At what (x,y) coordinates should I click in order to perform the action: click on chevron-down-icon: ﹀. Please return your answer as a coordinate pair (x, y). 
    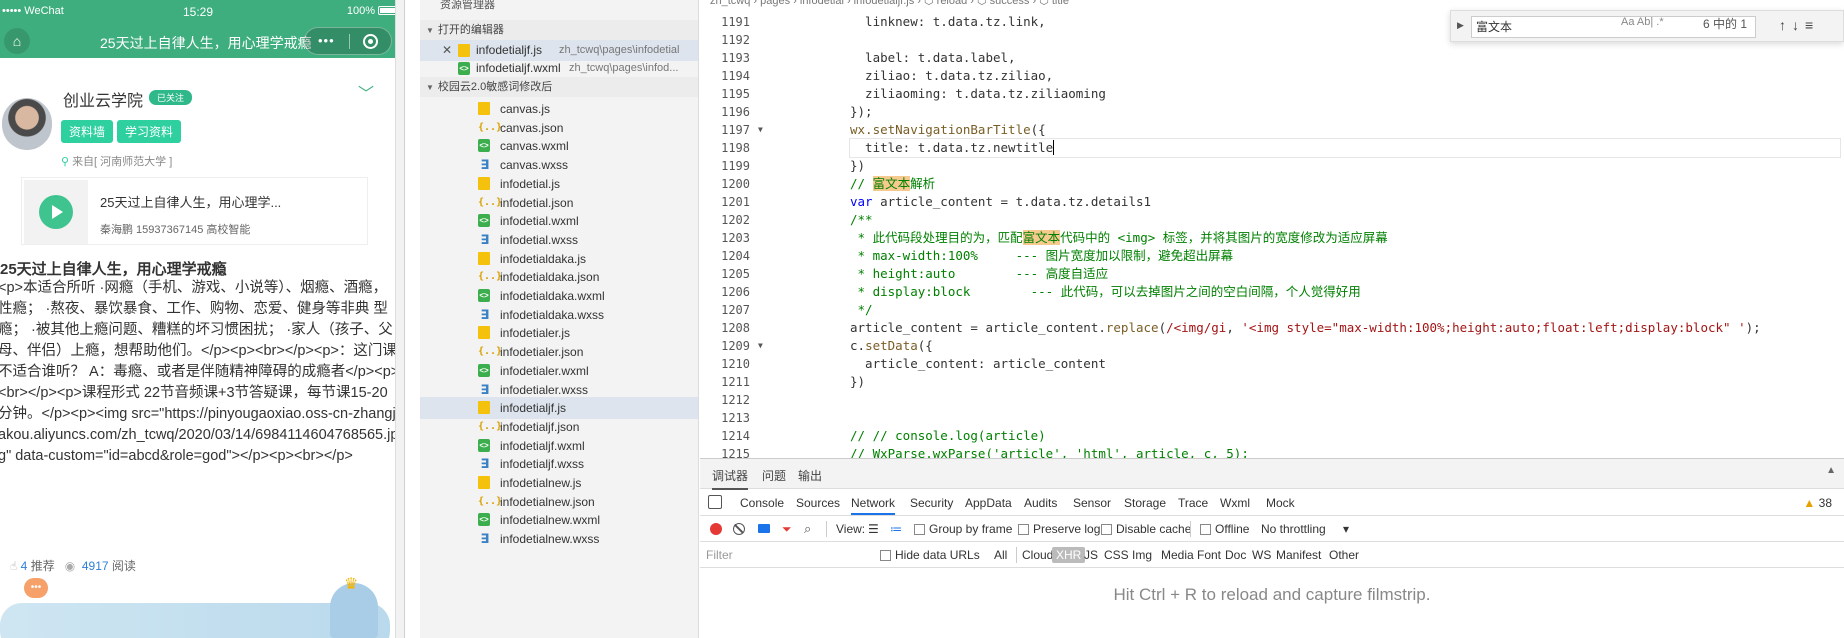
    Looking at the image, I should click on (366, 92).